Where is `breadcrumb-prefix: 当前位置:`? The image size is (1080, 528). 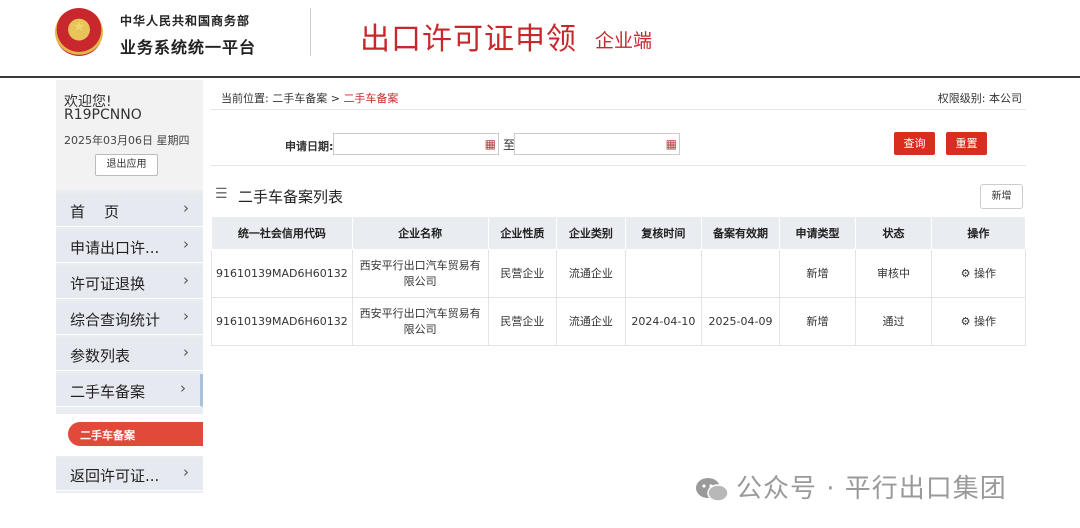 breadcrumb-prefix: 当前位置: is located at coordinates (245, 98).